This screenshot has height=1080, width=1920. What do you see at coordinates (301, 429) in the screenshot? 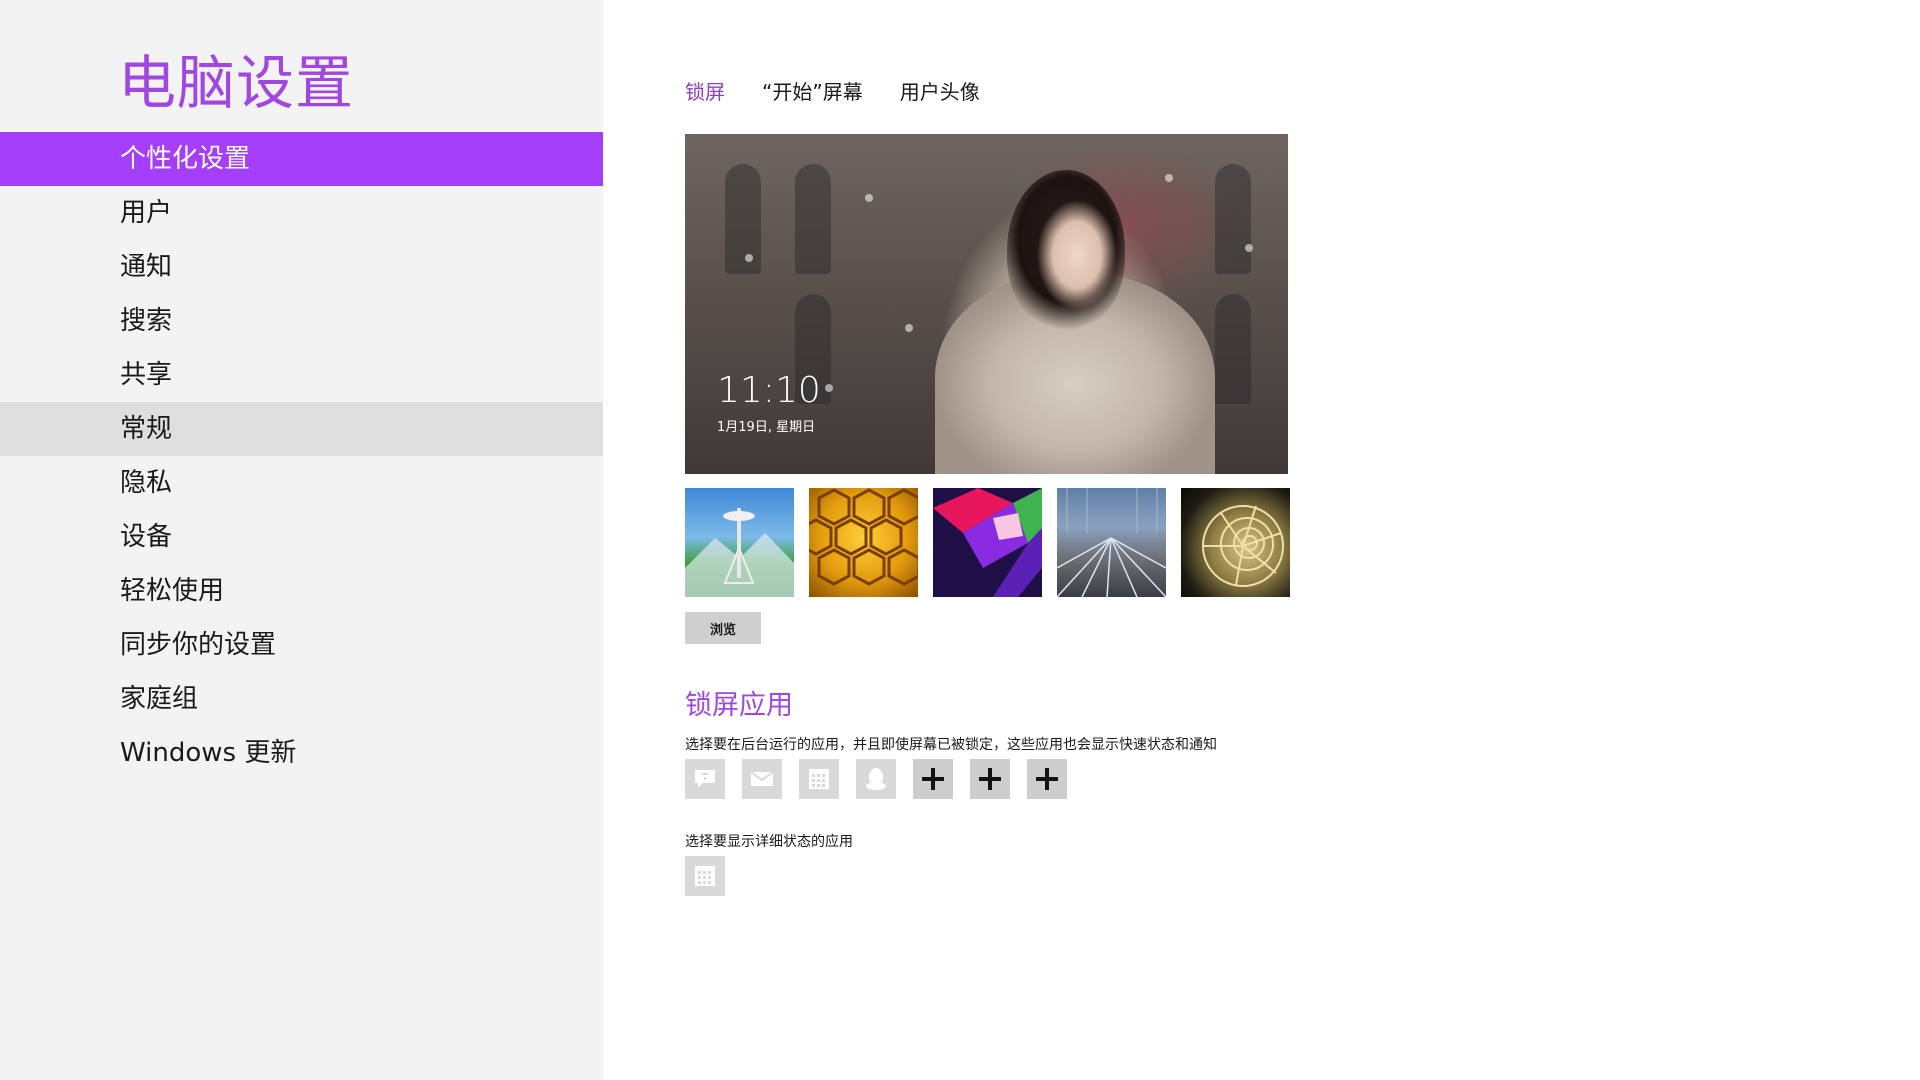
I see `nav-item-general: 常规` at bounding box center [301, 429].